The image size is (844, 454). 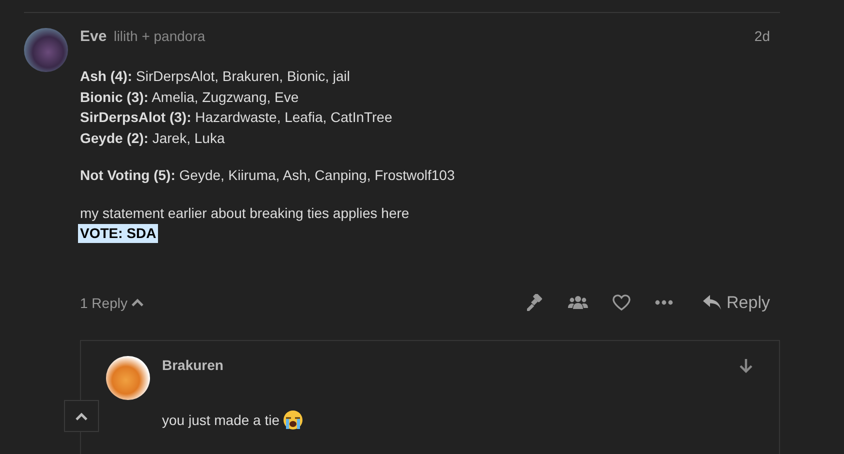 What do you see at coordinates (221, 420) in the screenshot?
I see `reply-text: you just made a tie` at bounding box center [221, 420].